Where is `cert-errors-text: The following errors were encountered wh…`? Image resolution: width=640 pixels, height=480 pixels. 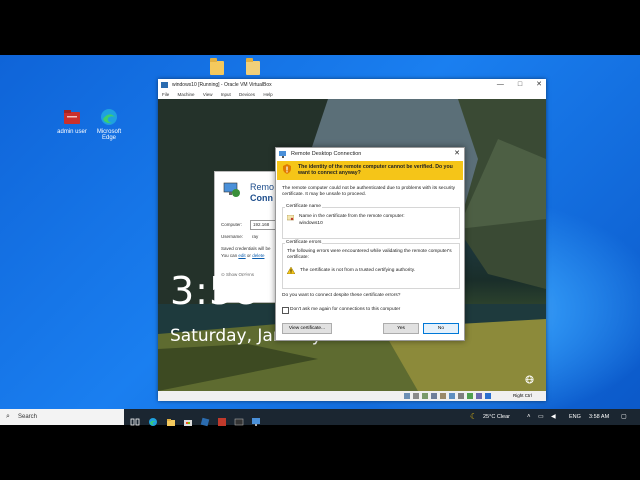 cert-errors-text: The following errors were encountered wh… is located at coordinates (369, 254).